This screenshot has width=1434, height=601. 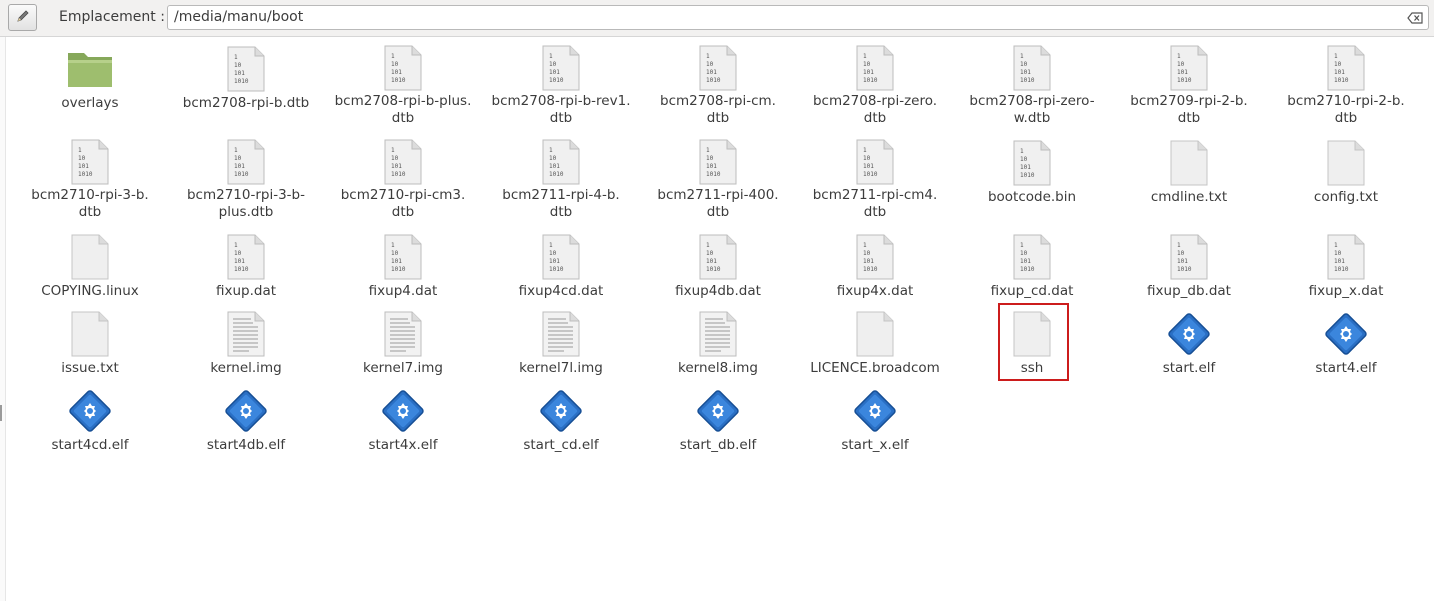 I want to click on file-item: 1 10 101 1010 bcm2711-rpi-cm4. dtb, so click(x=875, y=179).